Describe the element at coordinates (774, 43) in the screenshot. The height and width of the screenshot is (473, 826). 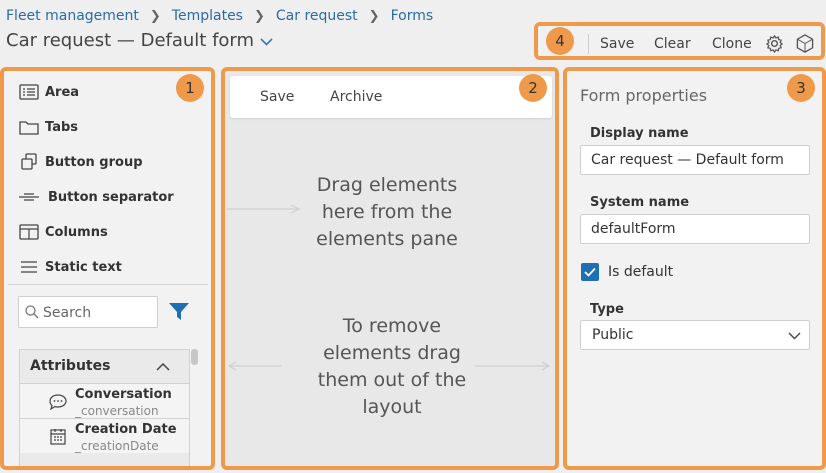
I see `gear-icon` at that location.